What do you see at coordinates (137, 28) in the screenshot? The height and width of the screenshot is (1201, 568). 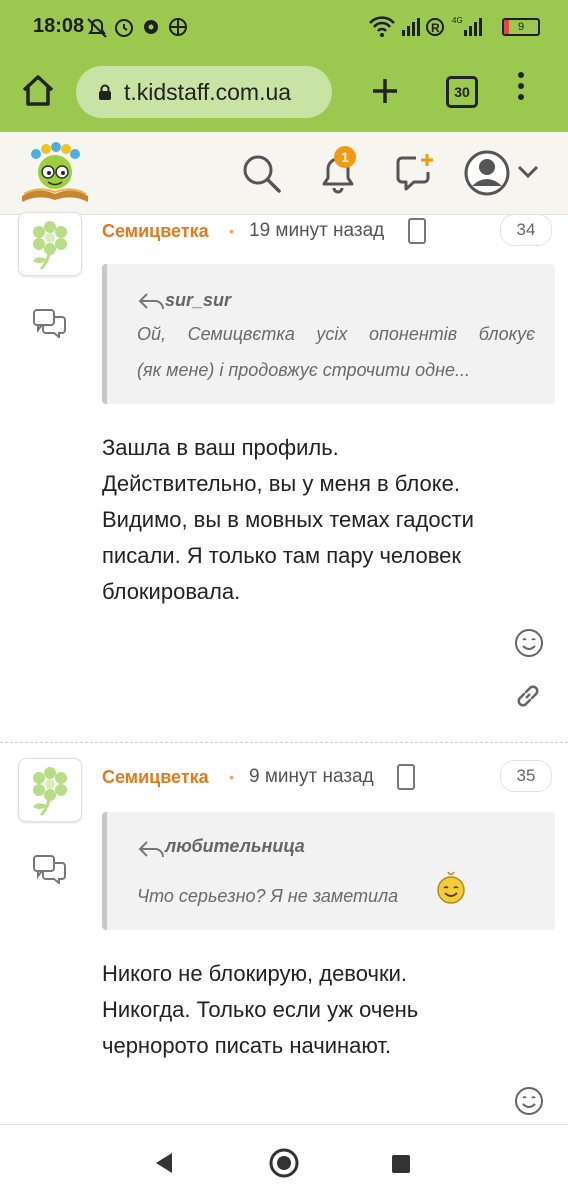 I see `status-left-icons` at bounding box center [137, 28].